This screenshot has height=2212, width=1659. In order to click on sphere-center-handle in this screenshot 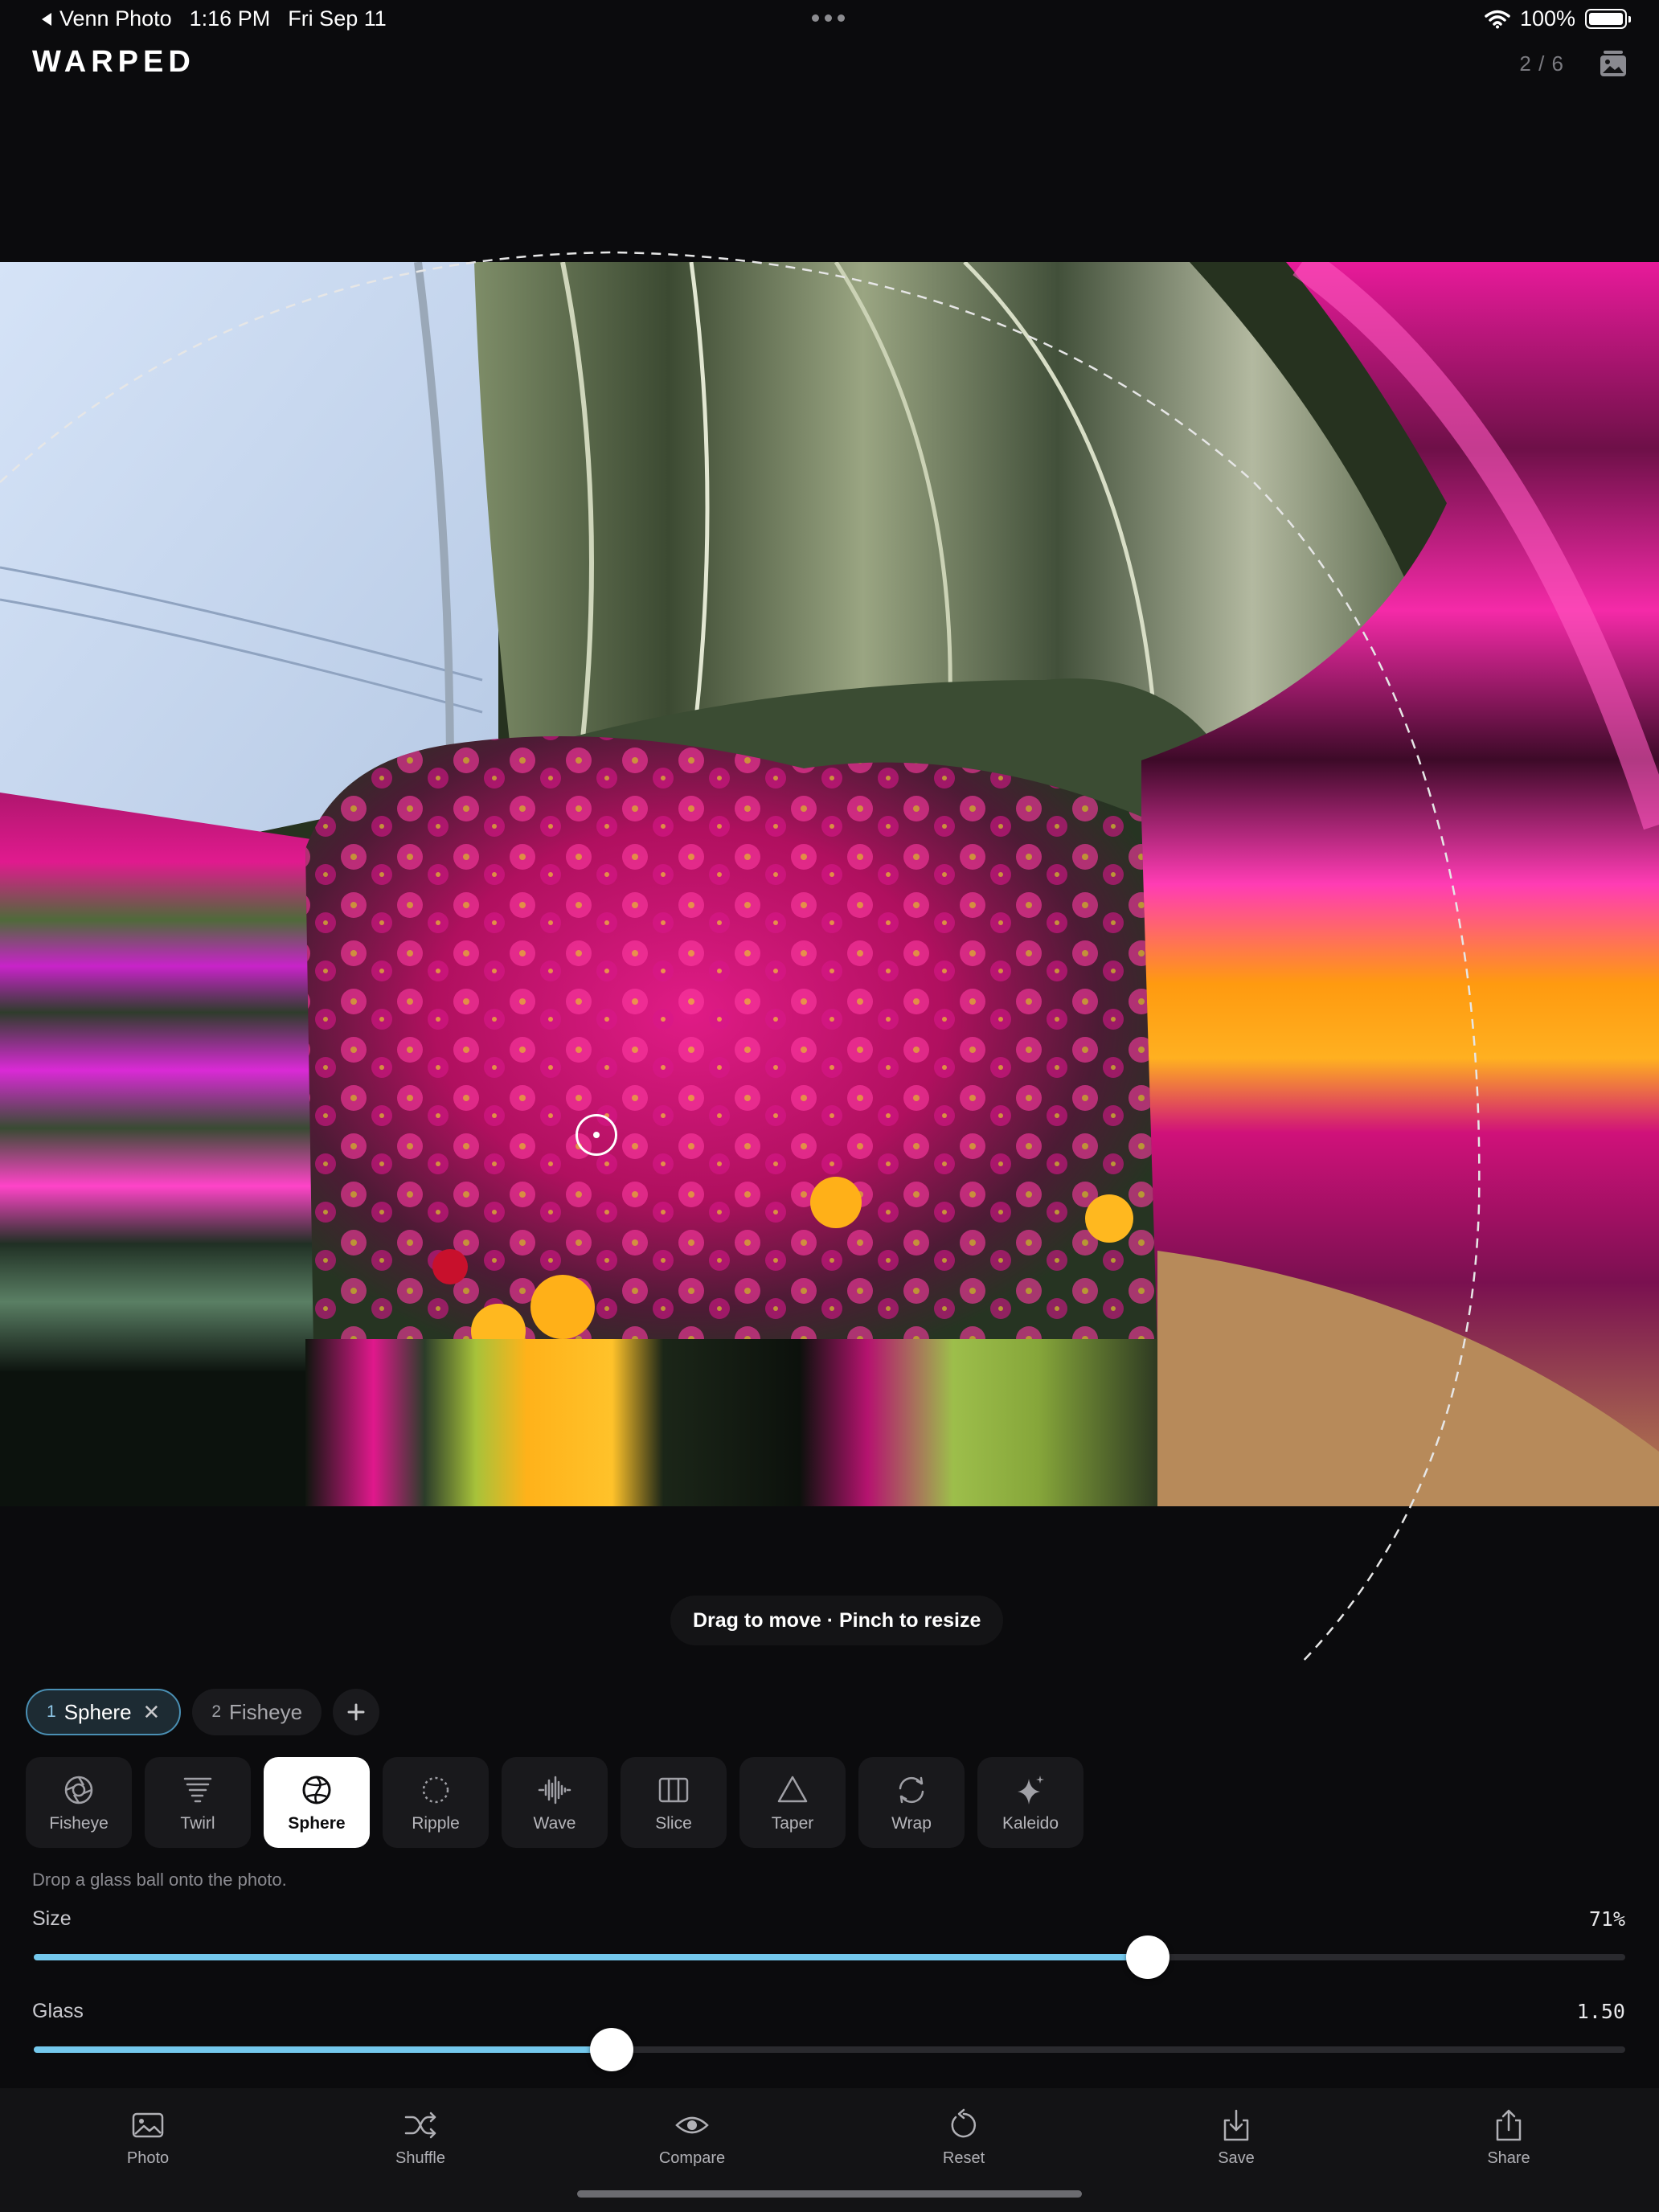, I will do `click(596, 1135)`.